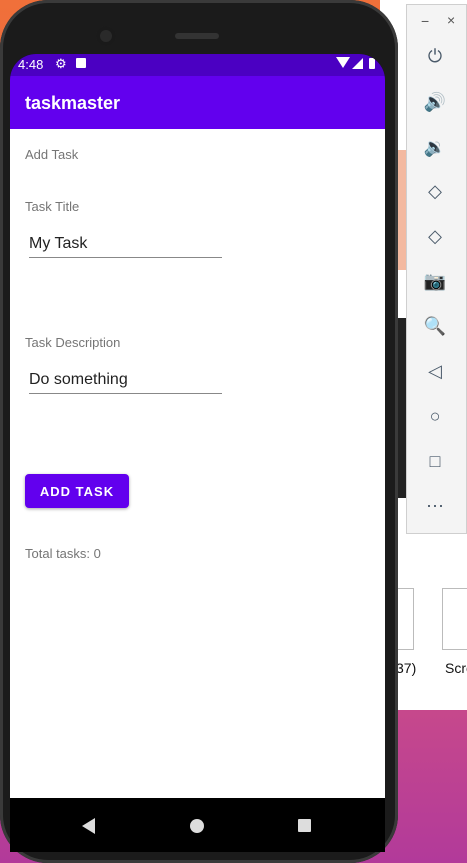  What do you see at coordinates (81, 63) in the screenshot?
I see `notification-a-icon` at bounding box center [81, 63].